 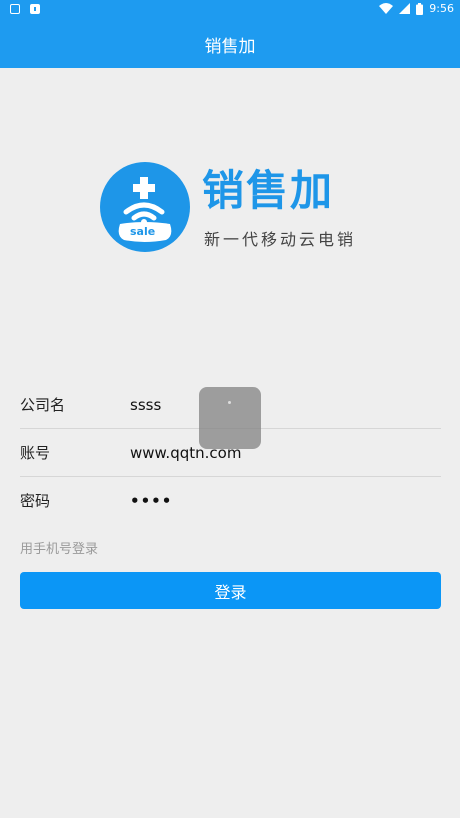 I want to click on password-row: 密码 ••••, so click(x=230, y=500).